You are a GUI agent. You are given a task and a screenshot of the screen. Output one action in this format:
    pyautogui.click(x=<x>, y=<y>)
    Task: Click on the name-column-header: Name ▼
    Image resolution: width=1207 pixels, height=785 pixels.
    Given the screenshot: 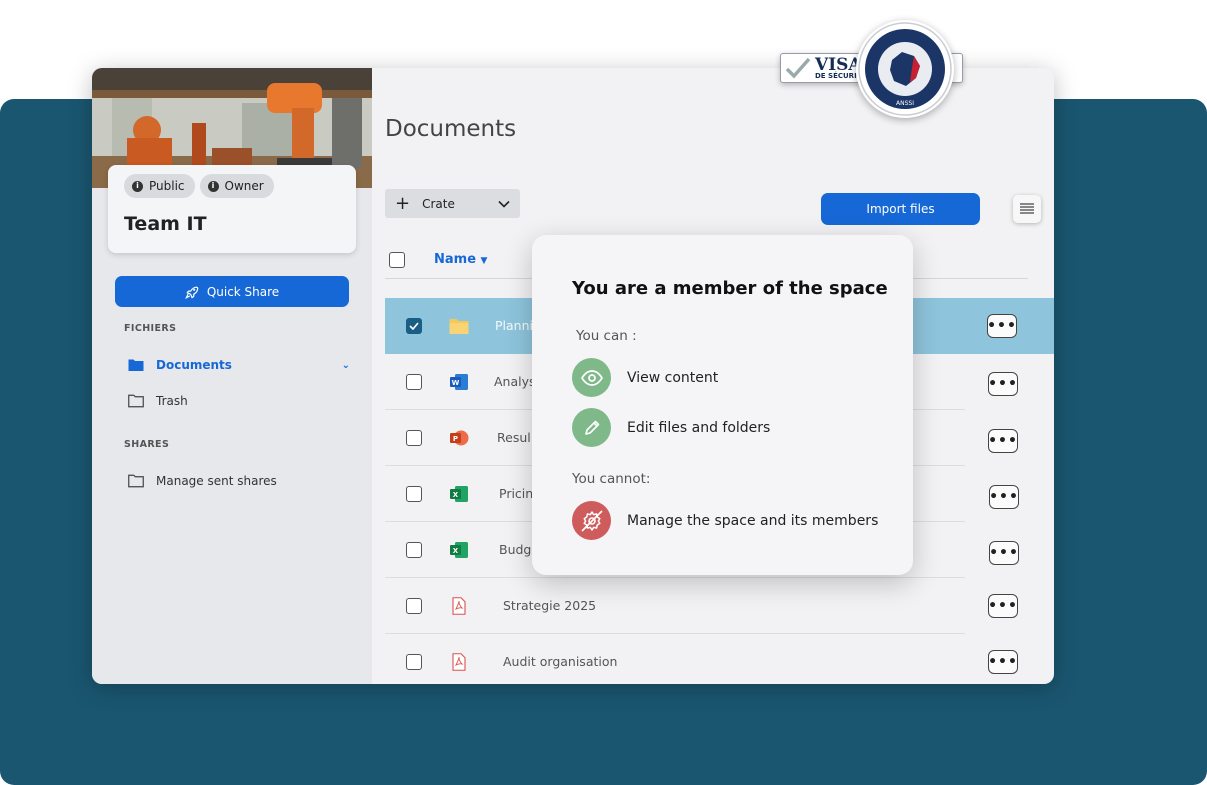 What is the action you would take?
    pyautogui.click(x=460, y=259)
    